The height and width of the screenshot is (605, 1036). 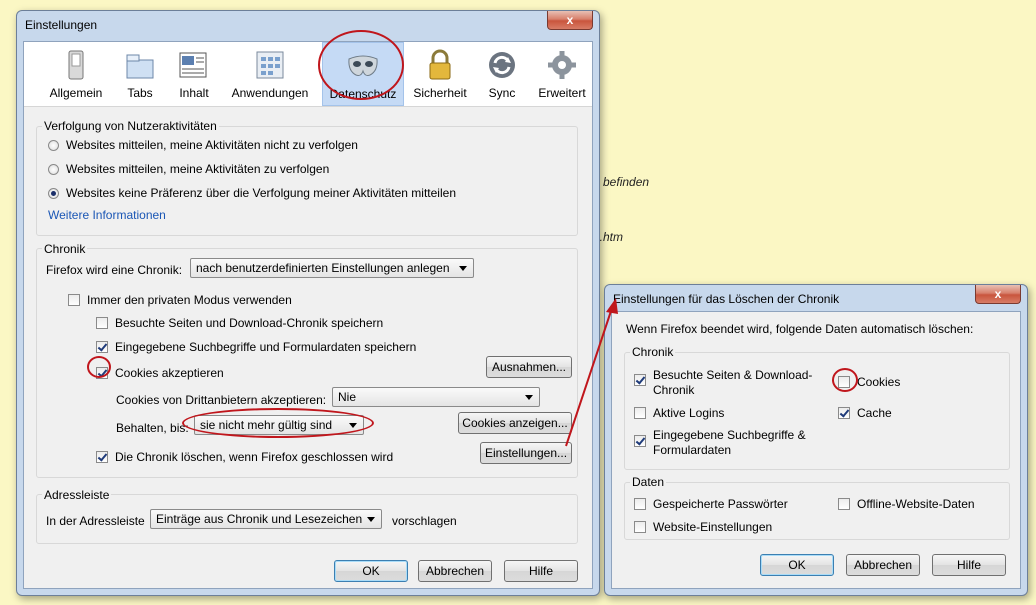 I want to click on tracking-group-title: Verfolgung von Nutzeraktivitäten, so click(x=130, y=126).